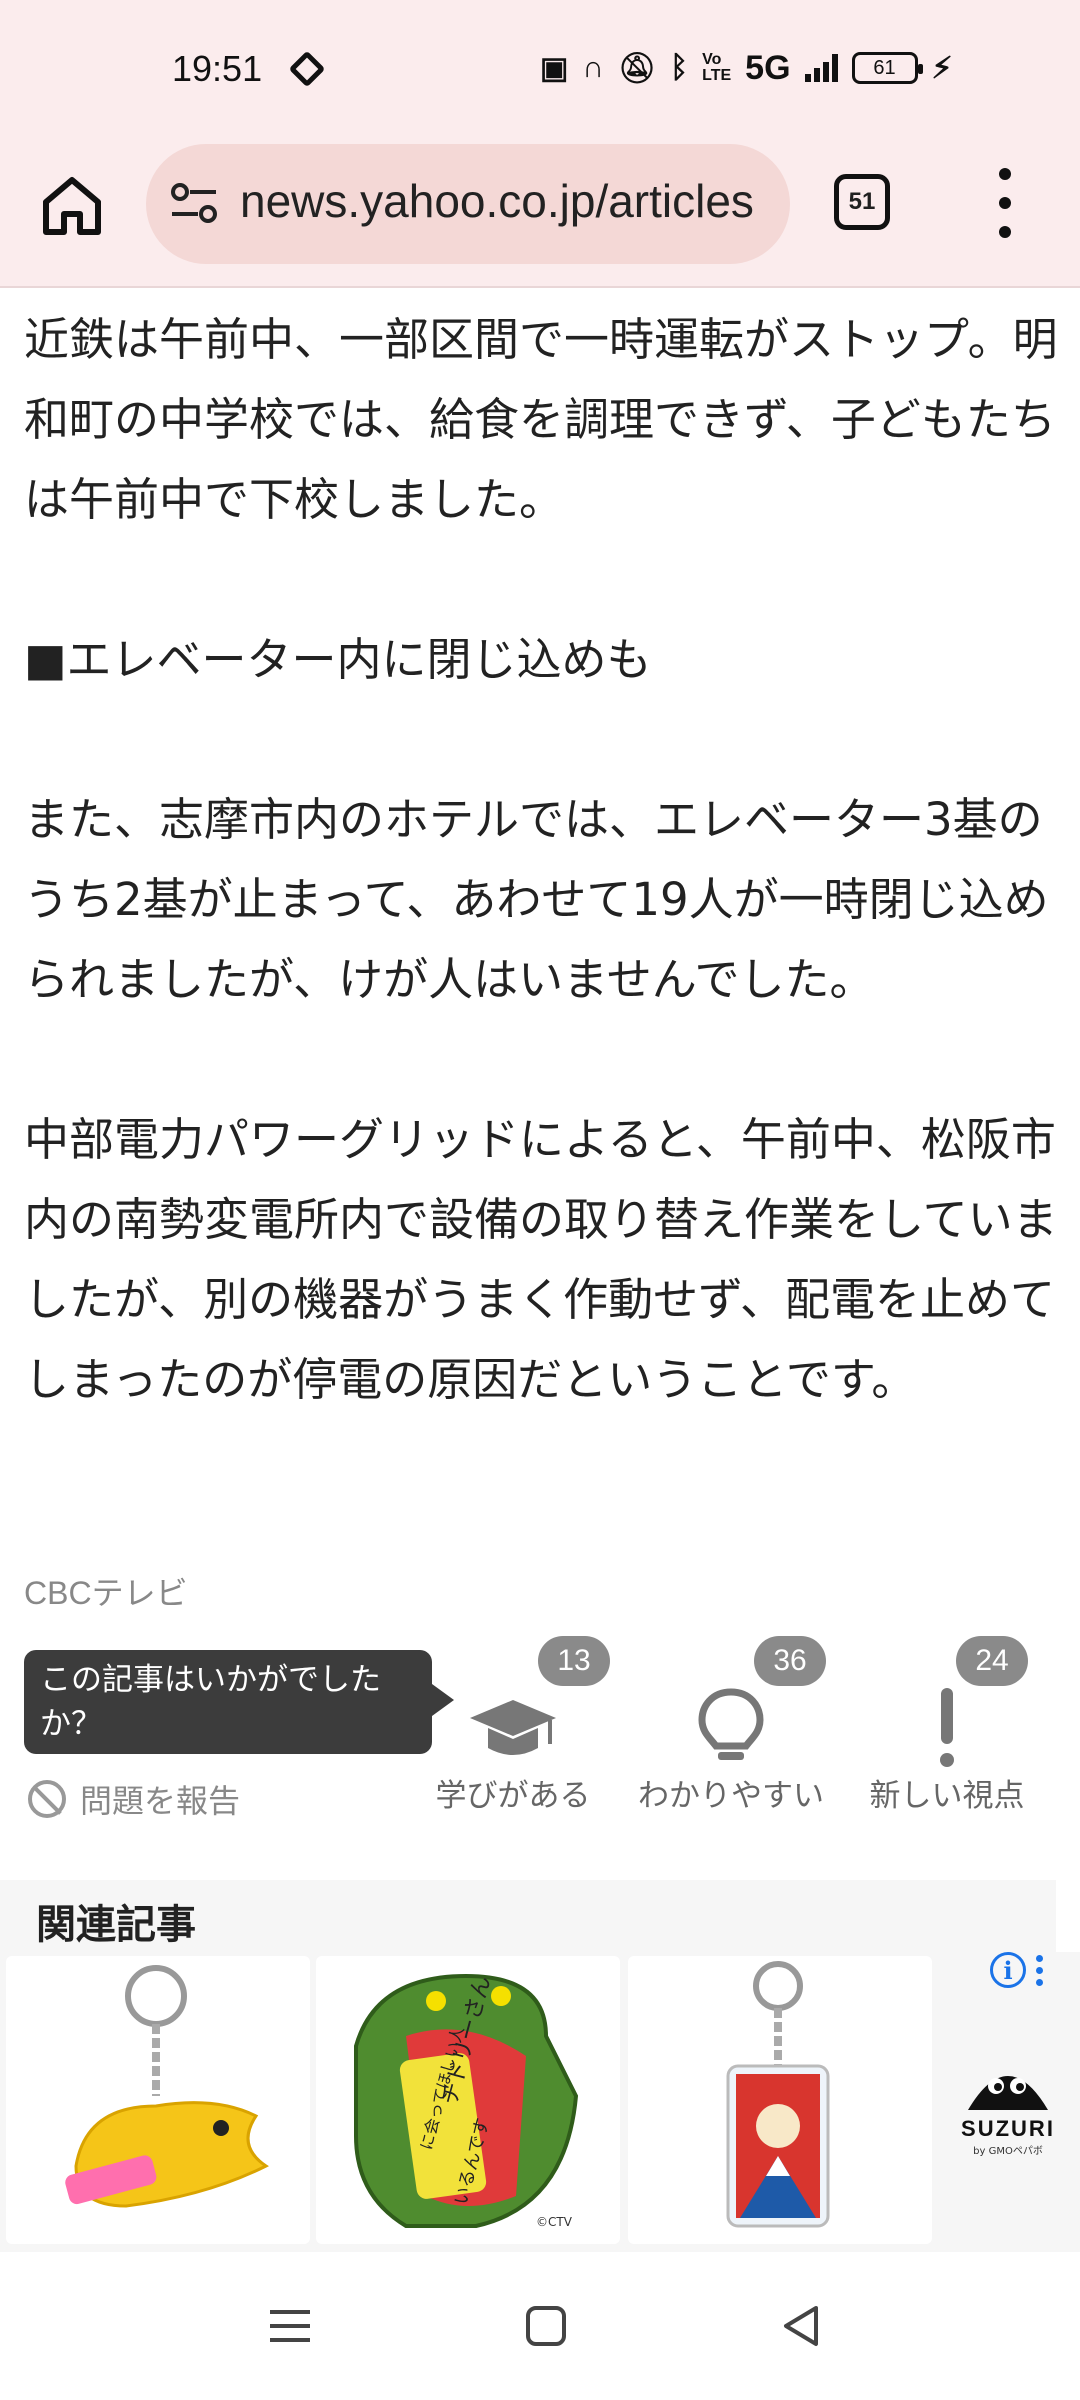  What do you see at coordinates (942, 68) in the screenshot?
I see `charging-icon: ⚡︎` at bounding box center [942, 68].